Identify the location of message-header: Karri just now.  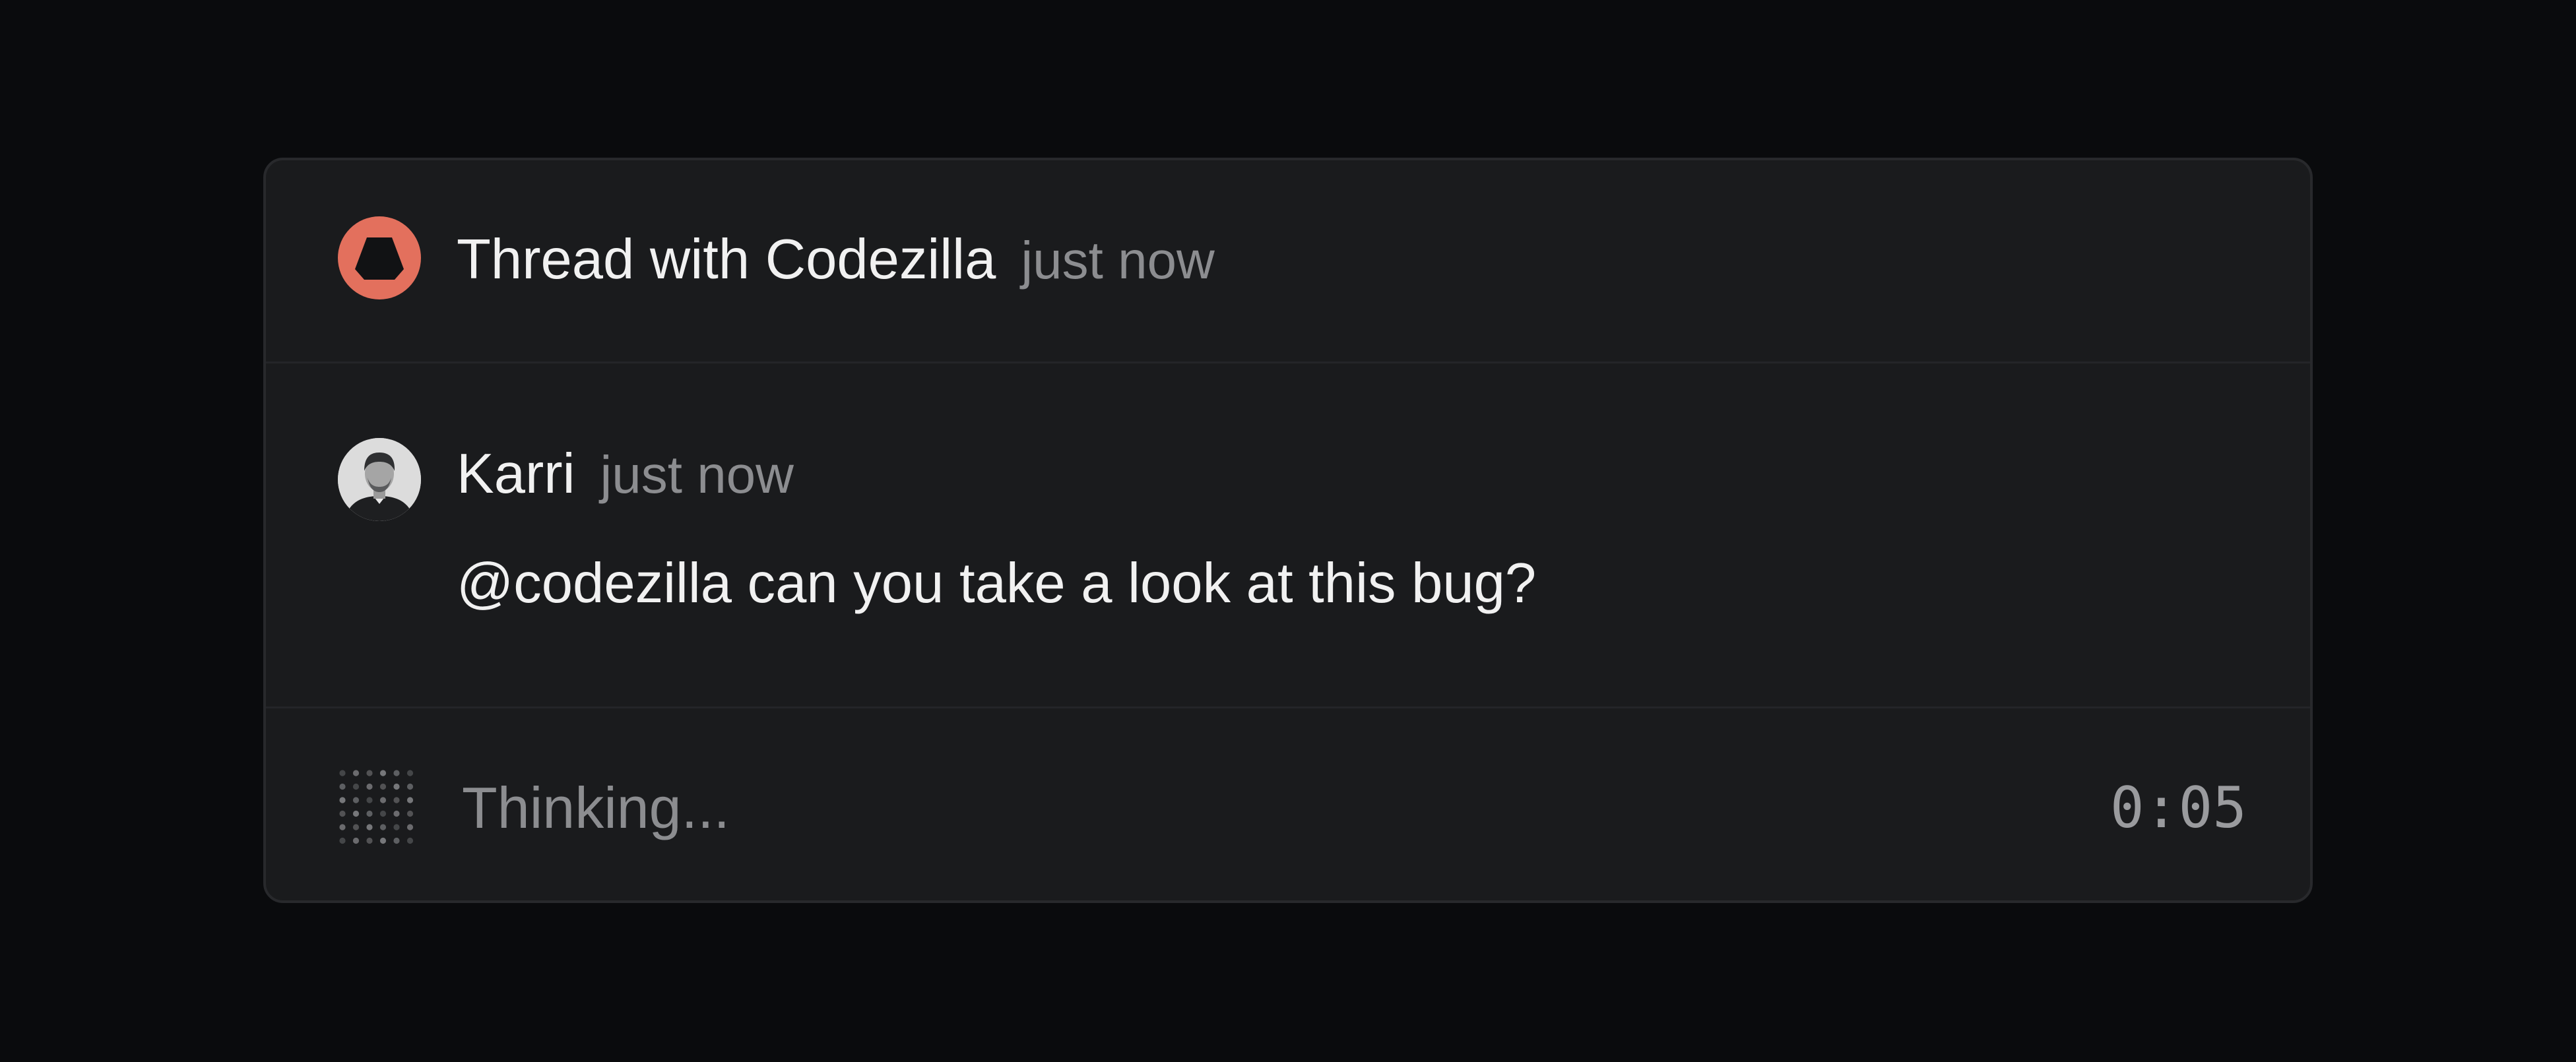
(625, 475).